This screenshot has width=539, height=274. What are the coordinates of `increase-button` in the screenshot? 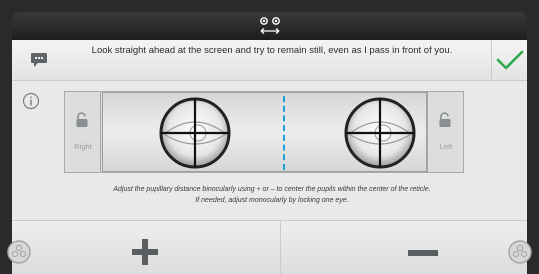 It's located at (146, 247).